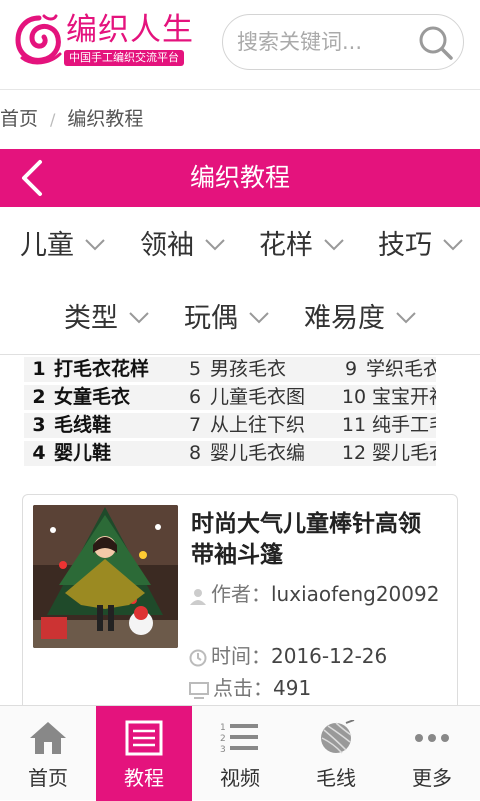 The width and height of the screenshot is (480, 801). I want to click on keyword-text: 女童毛衣, so click(92, 397).